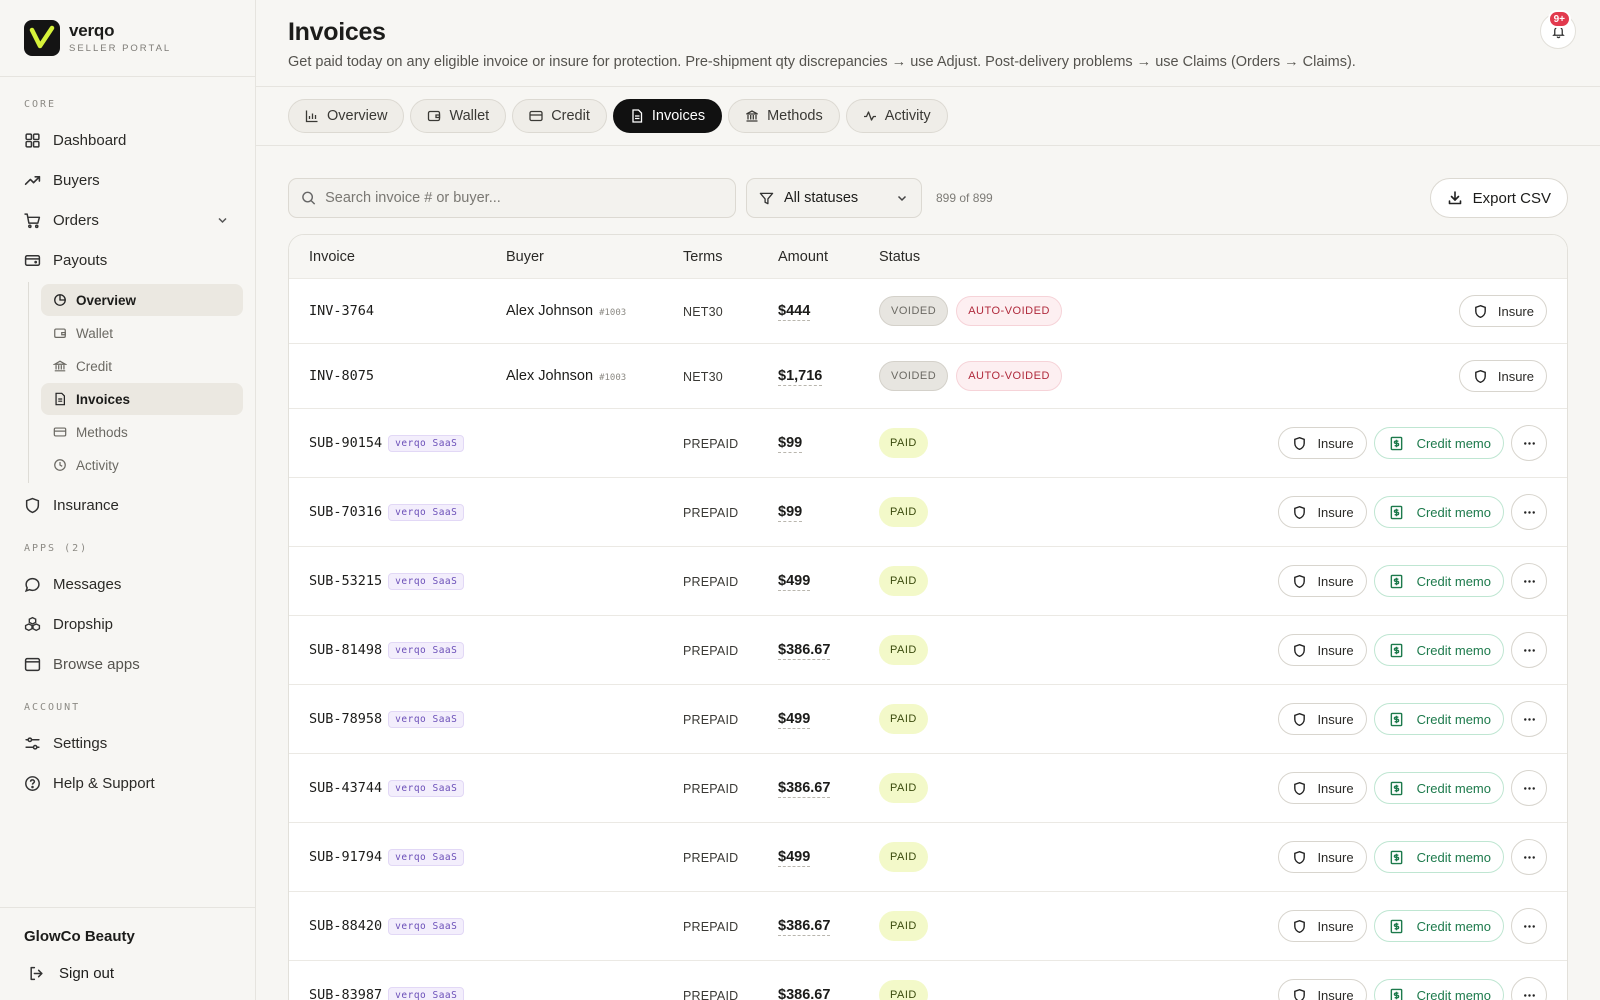 The height and width of the screenshot is (1000, 1600). What do you see at coordinates (828, 257) in the screenshot?
I see `column-header-amount: Amount` at bounding box center [828, 257].